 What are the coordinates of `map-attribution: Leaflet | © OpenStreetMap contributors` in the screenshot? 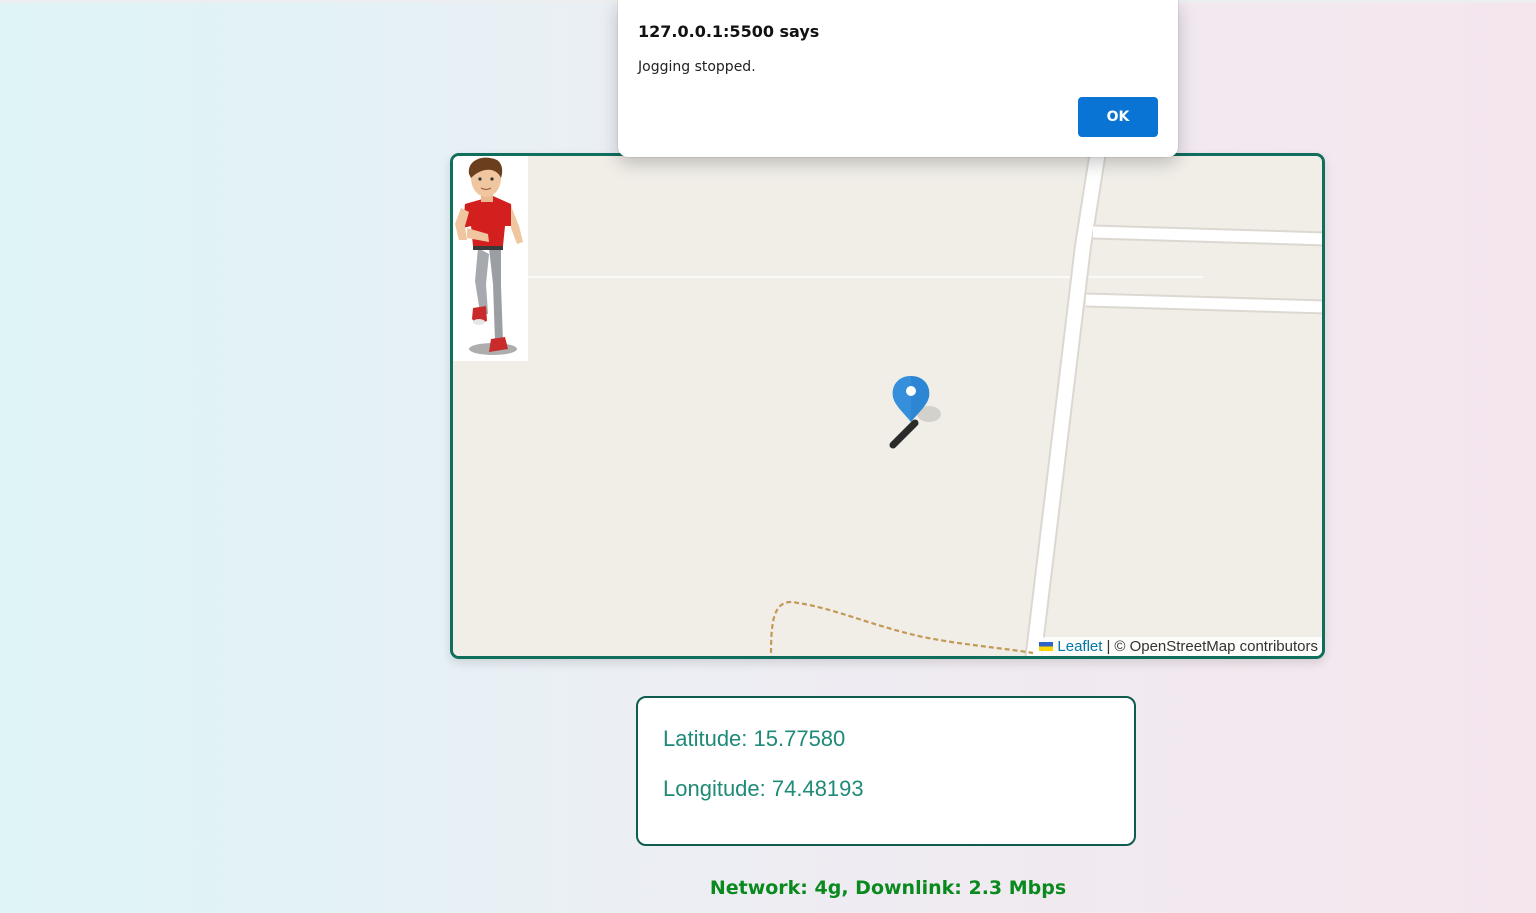 It's located at (1177, 646).